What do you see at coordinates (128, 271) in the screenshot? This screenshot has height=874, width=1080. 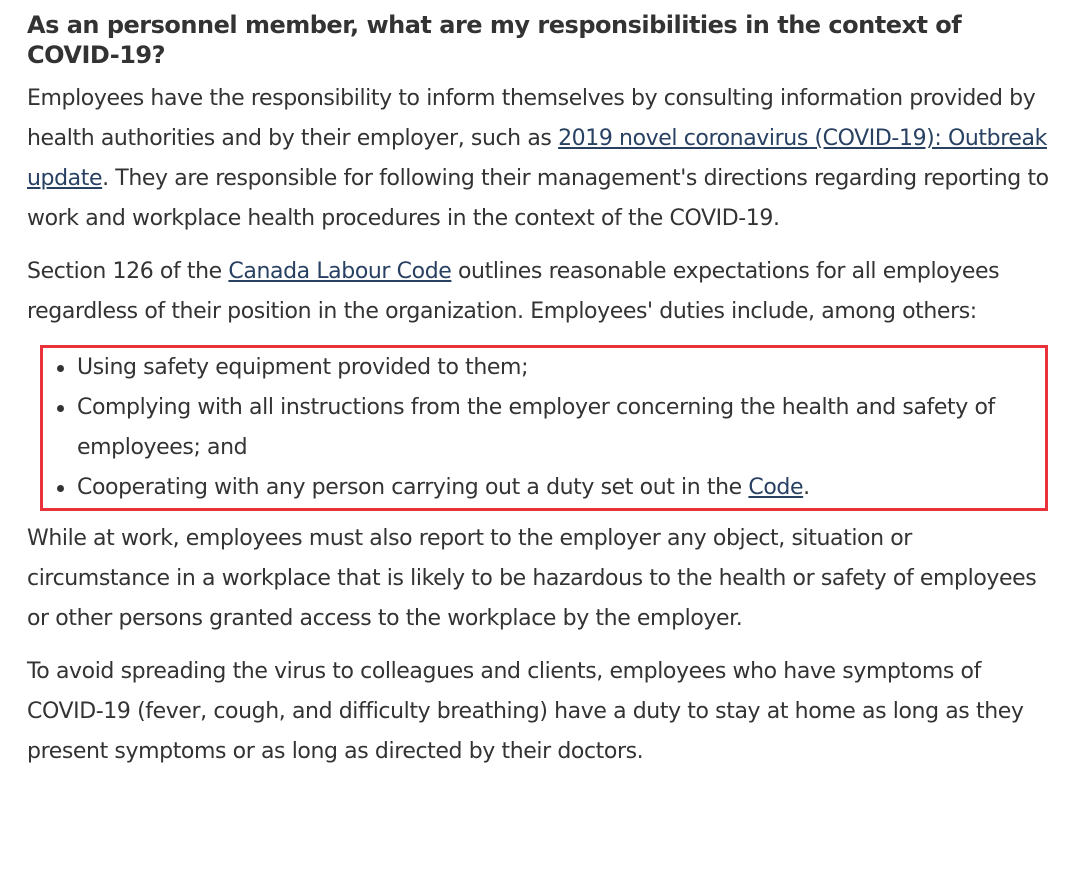 I see `paragraph-text: Section 126 of the` at bounding box center [128, 271].